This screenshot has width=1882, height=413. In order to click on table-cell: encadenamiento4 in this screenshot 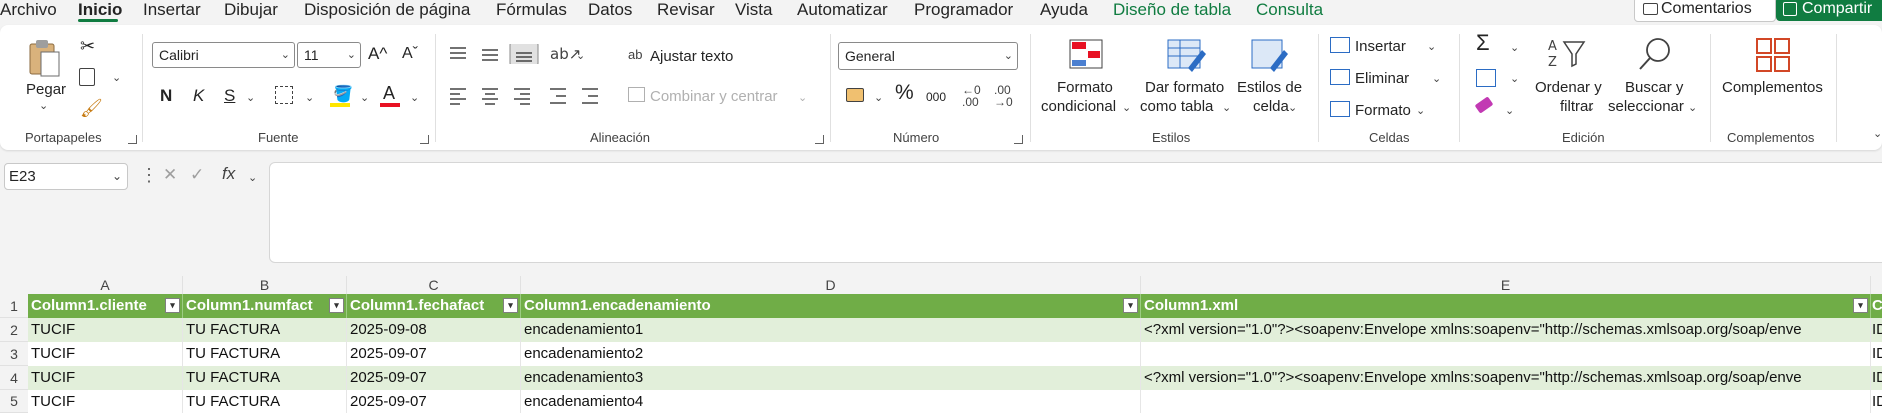, I will do `click(831, 401)`.